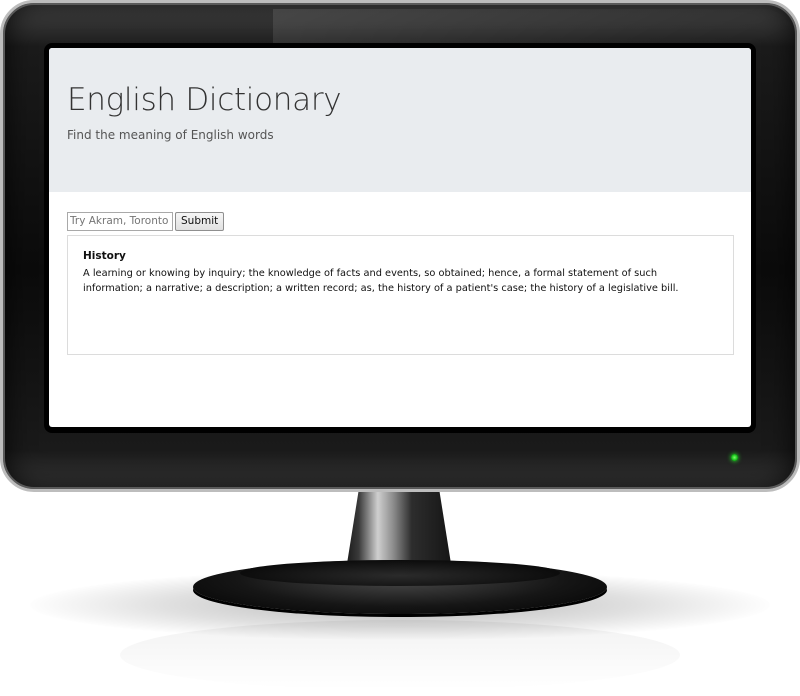 The image size is (800, 696). I want to click on result-word: History, so click(104, 256).